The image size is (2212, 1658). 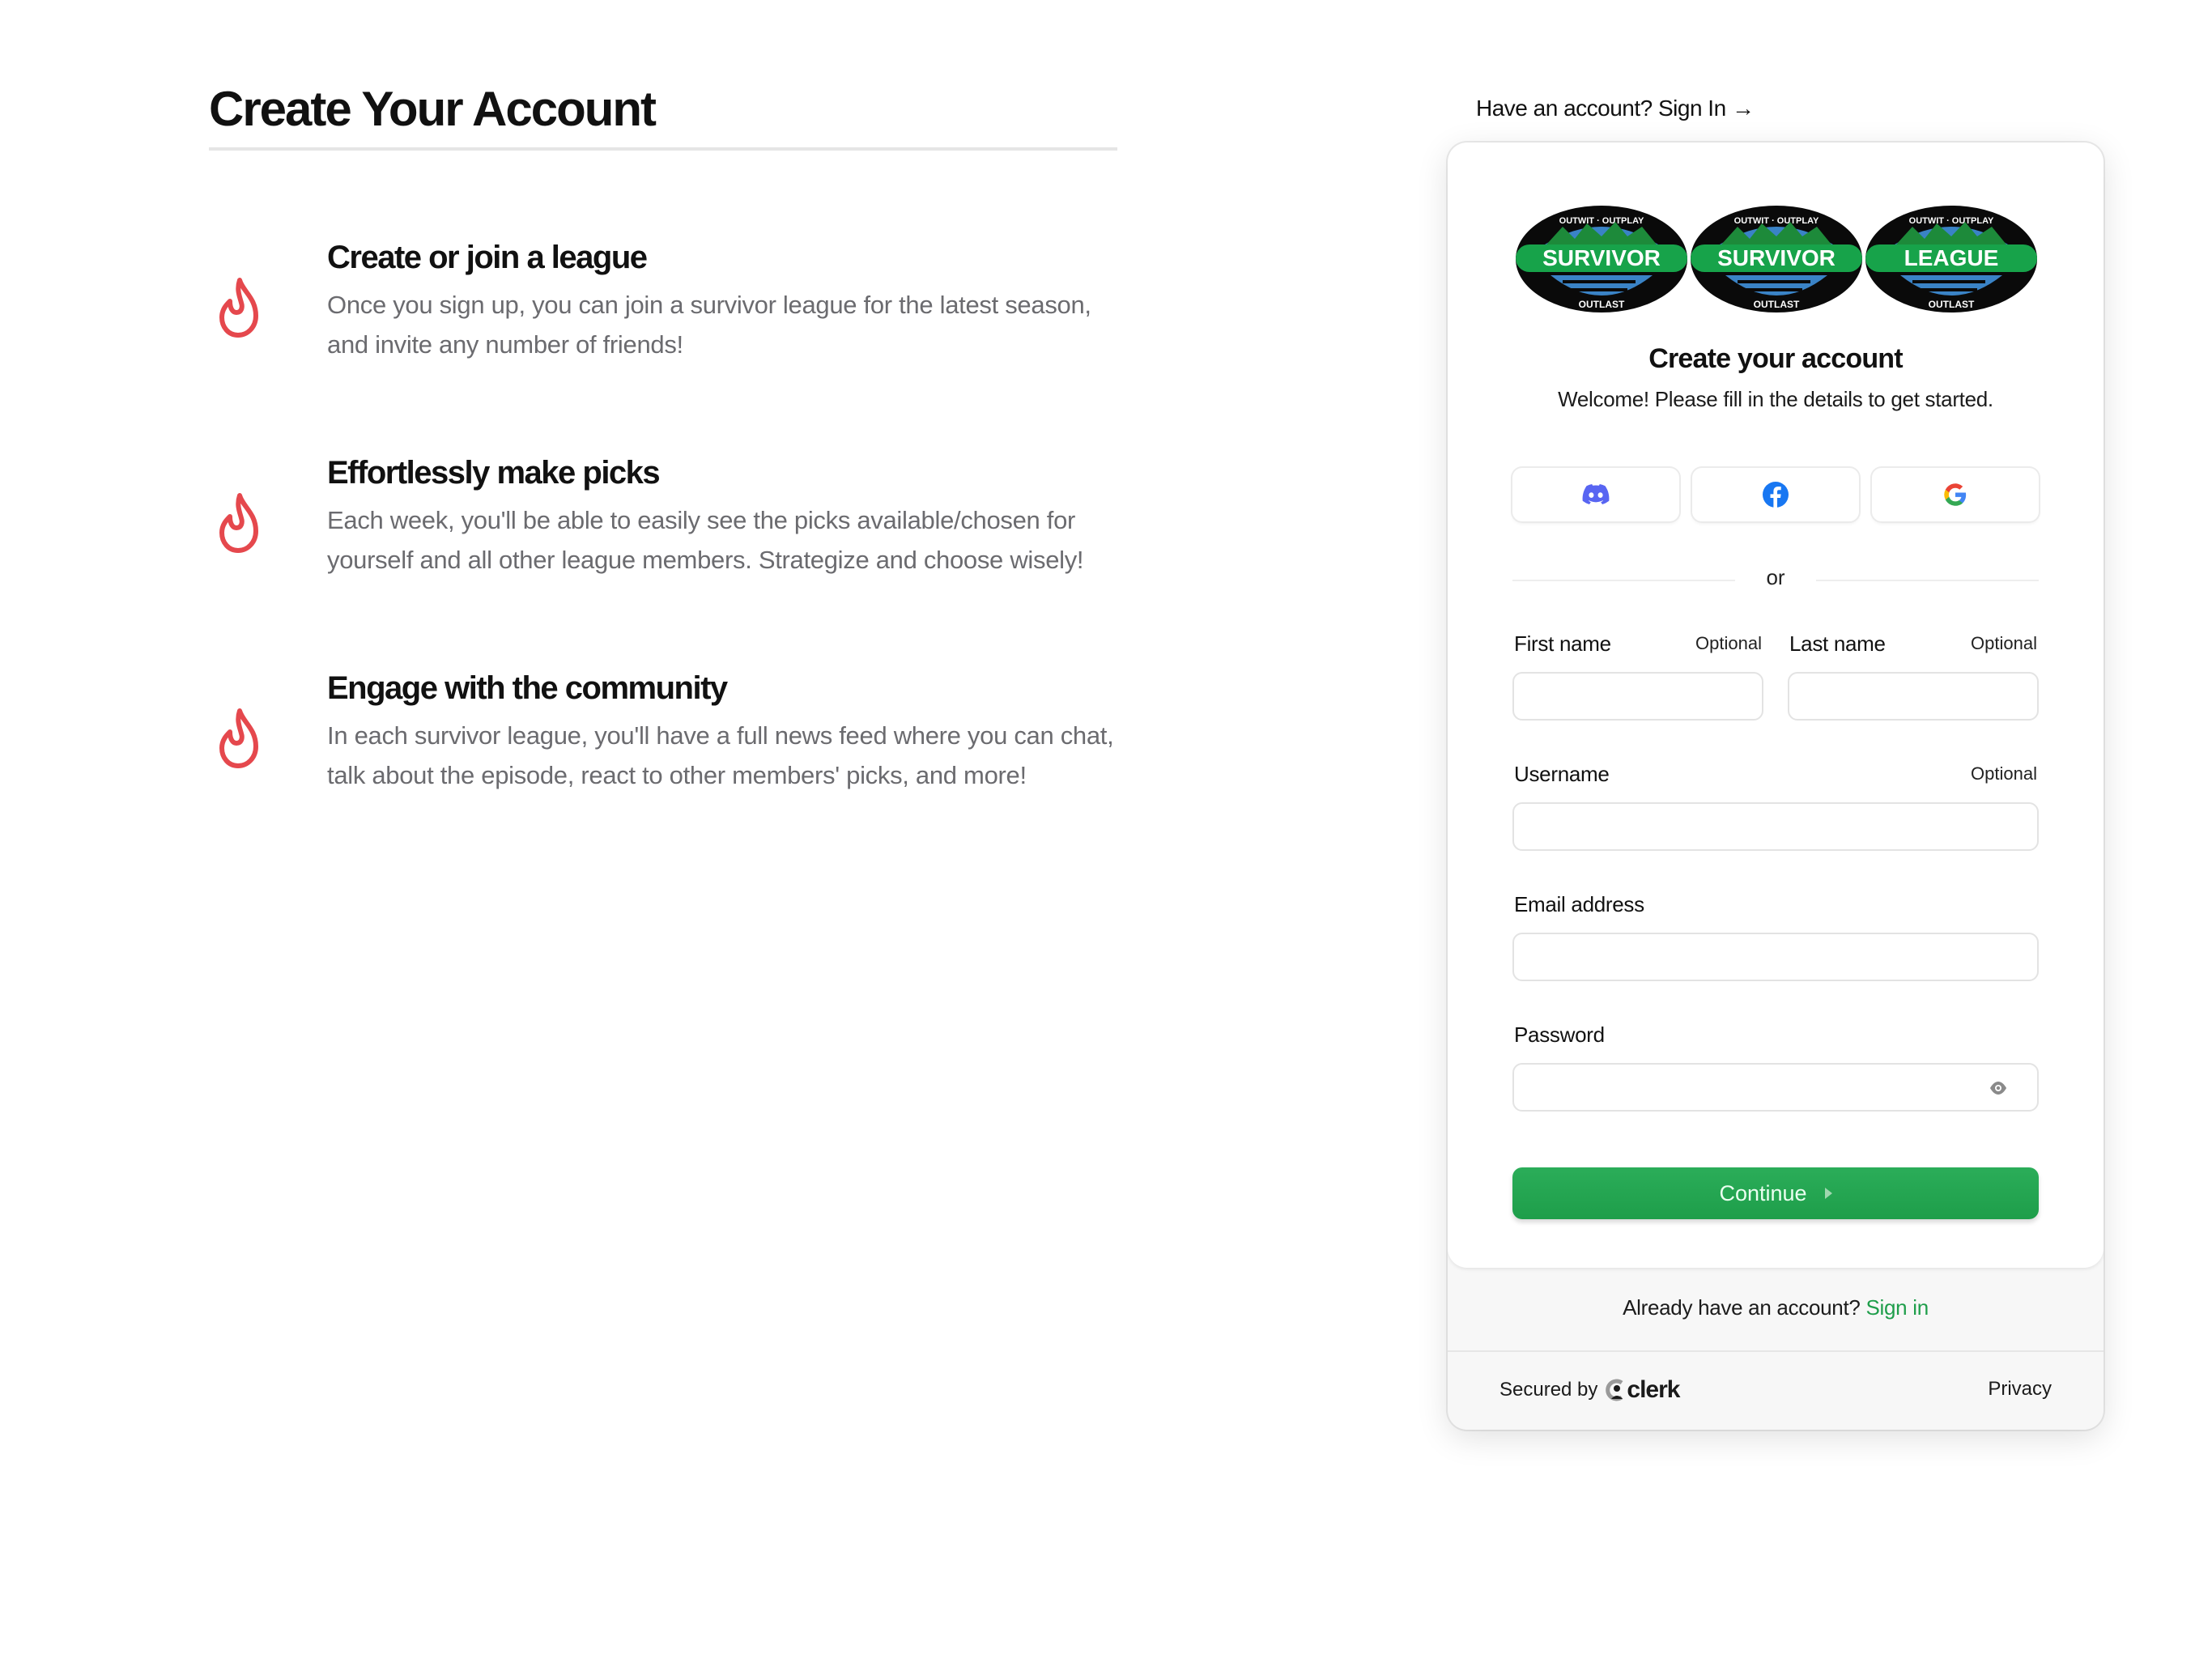 I want to click on clerk-icon, so click(x=1615, y=1390).